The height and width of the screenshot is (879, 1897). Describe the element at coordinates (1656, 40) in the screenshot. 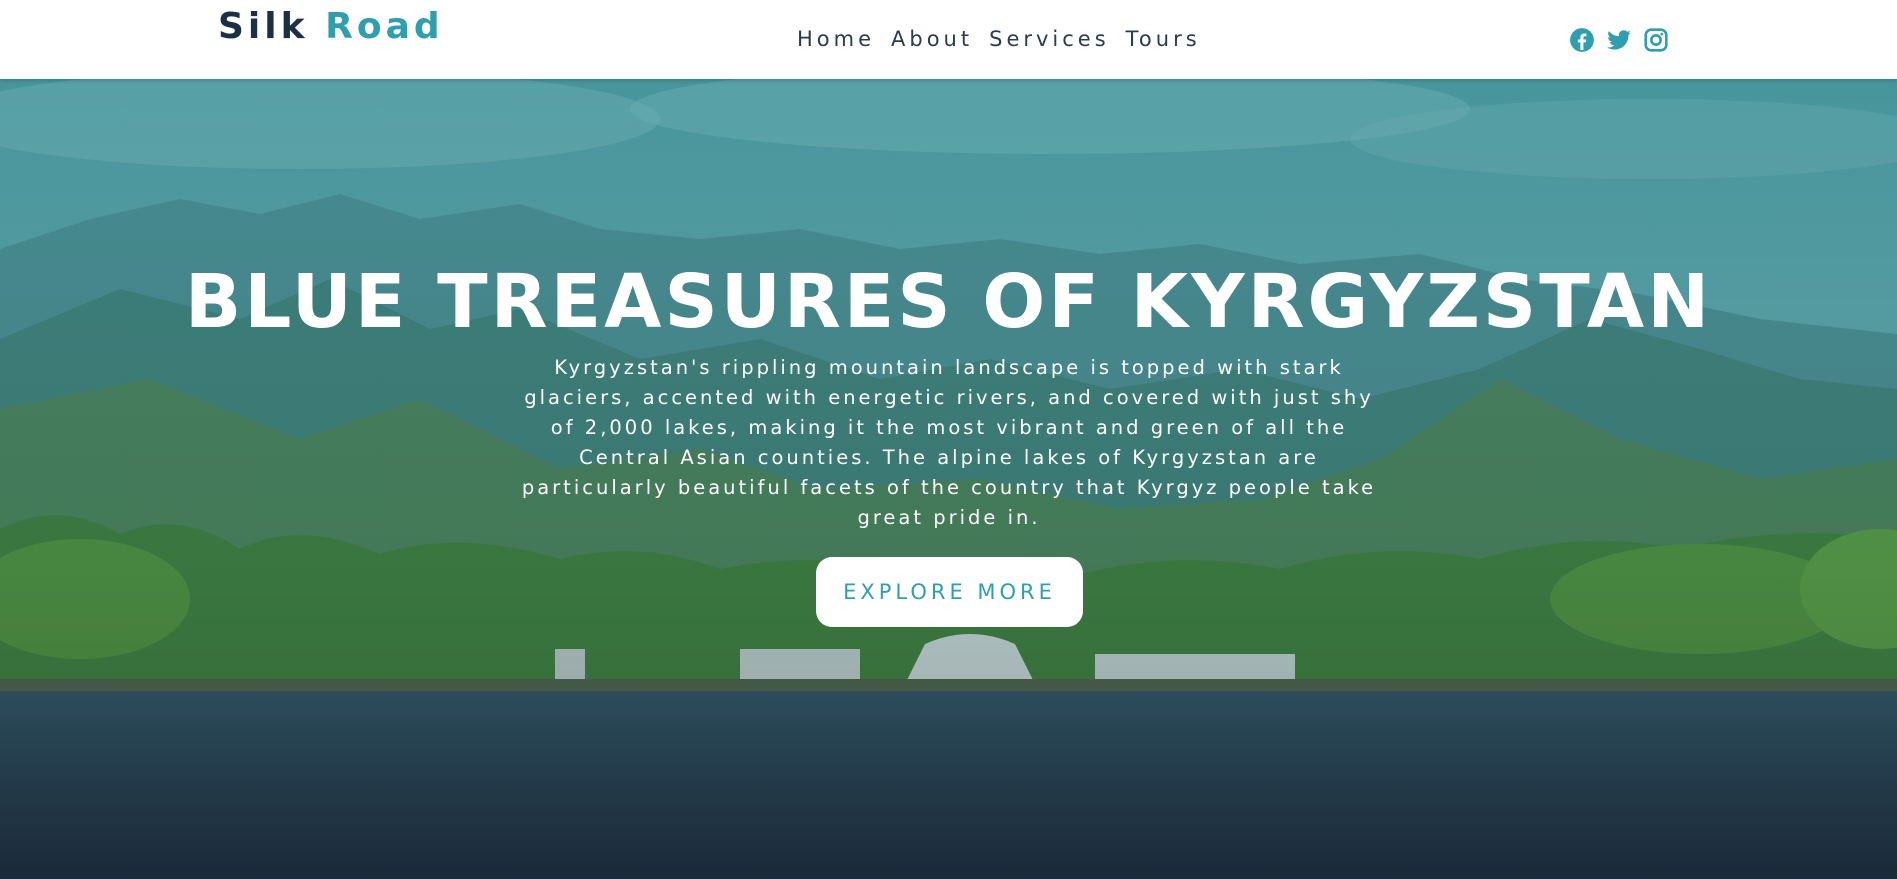

I see `instagram-icon` at that location.